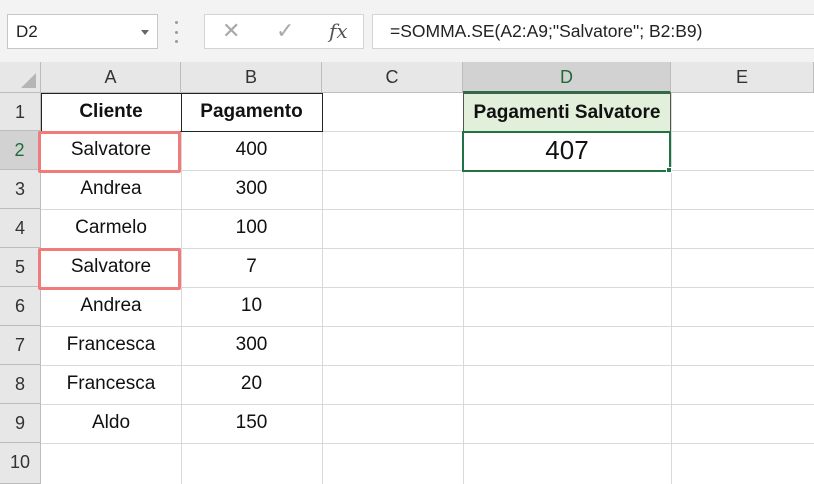 Image resolution: width=814 pixels, height=484 pixels. I want to click on row-header-9: 9, so click(20, 423).